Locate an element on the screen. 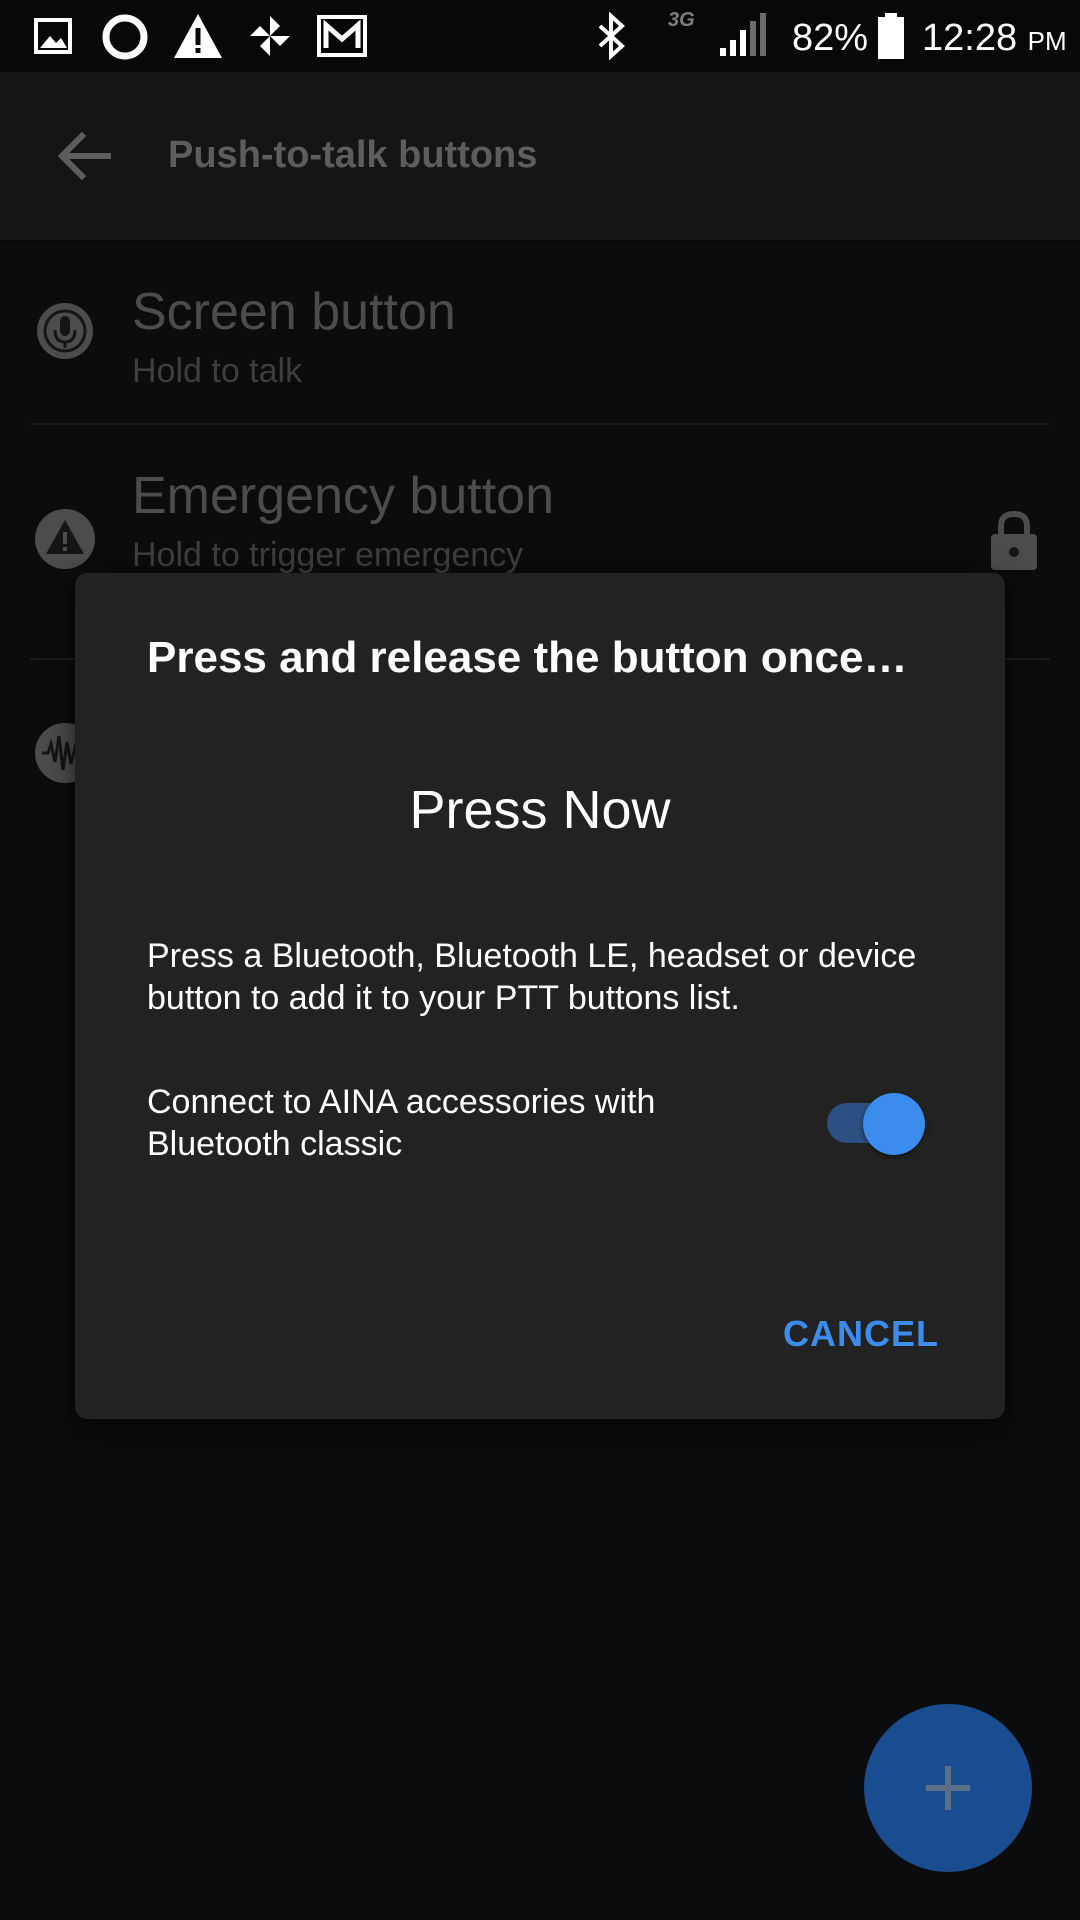  clock-time: 12:28 is located at coordinates (970, 38).